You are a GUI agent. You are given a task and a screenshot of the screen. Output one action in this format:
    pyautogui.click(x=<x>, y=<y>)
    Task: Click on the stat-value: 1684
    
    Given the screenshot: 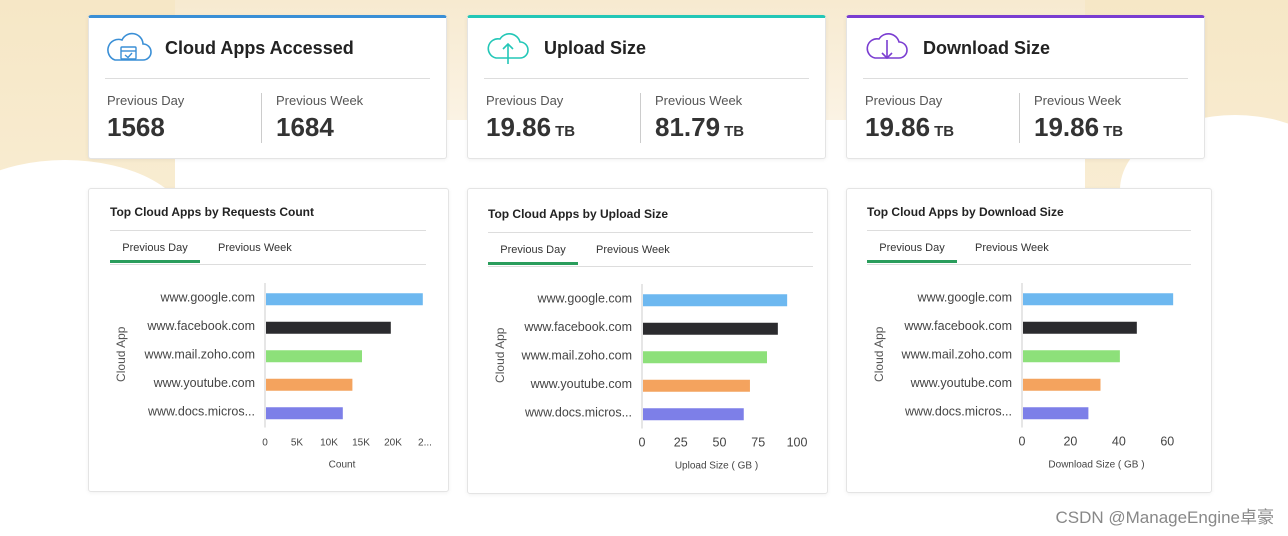 What is the action you would take?
    pyautogui.click(x=353, y=127)
    